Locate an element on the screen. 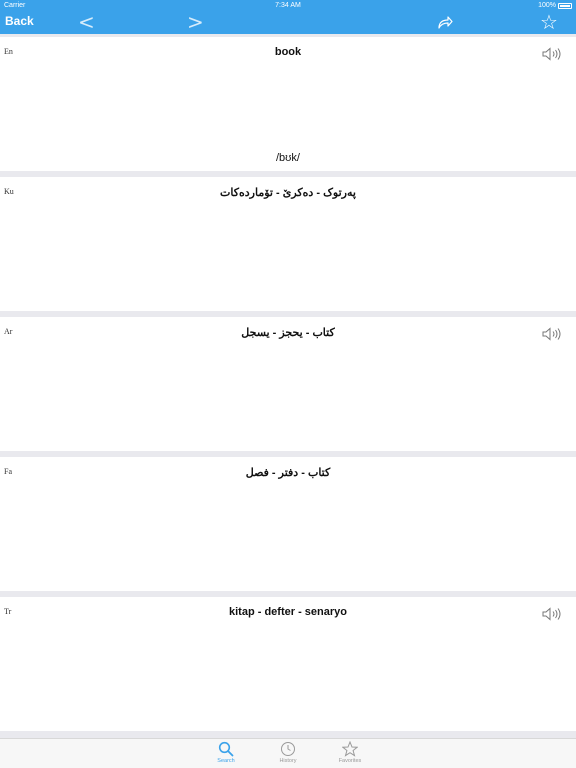  translation-text: kitap - defter - senaryo is located at coordinates (288, 612).